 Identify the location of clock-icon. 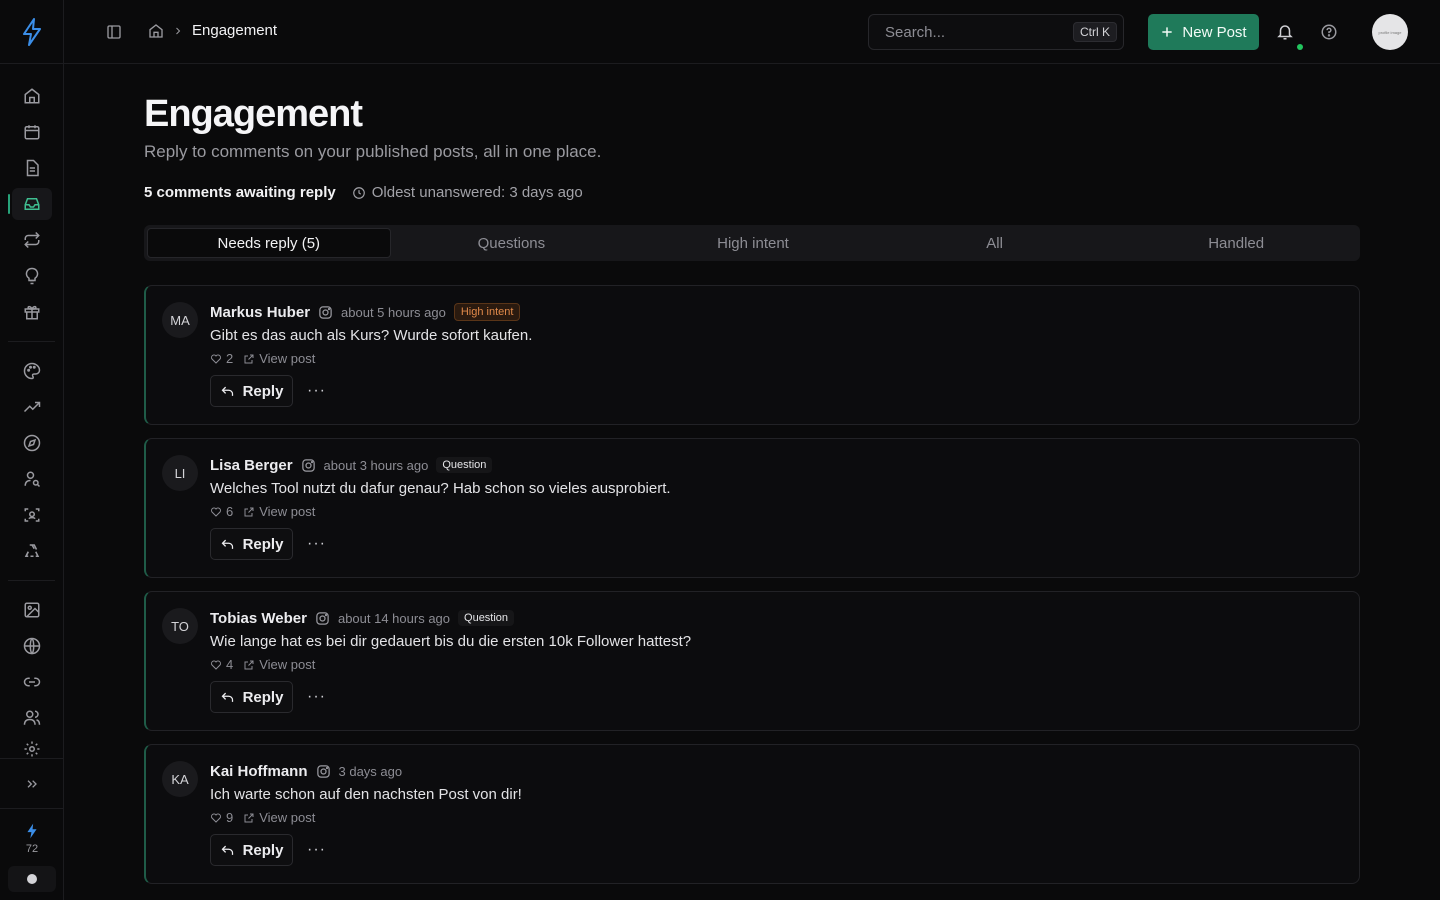
(358, 192).